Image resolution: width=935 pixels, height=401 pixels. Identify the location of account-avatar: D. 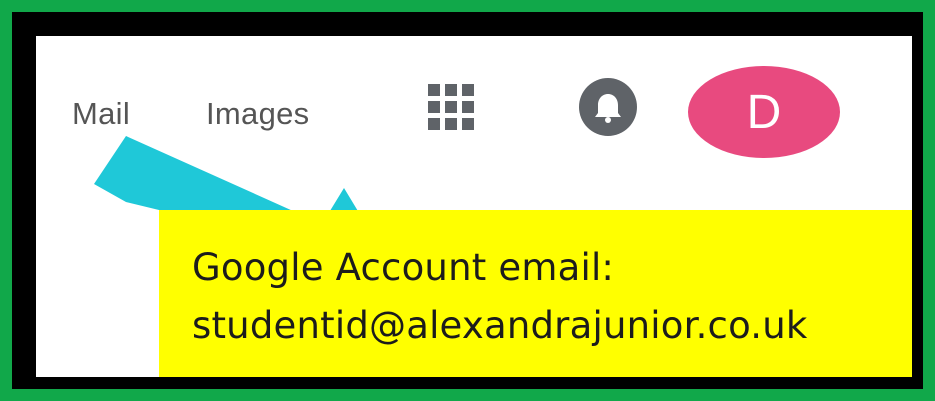
(764, 112).